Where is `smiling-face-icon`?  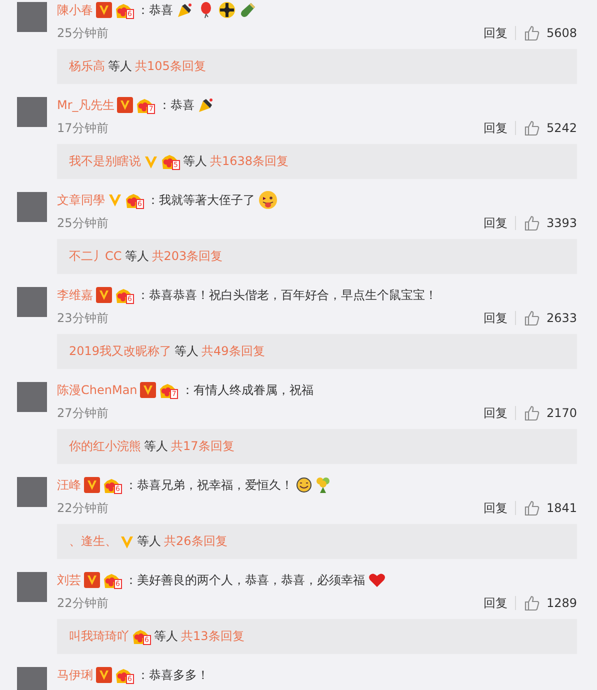
smiling-face-icon is located at coordinates (304, 485).